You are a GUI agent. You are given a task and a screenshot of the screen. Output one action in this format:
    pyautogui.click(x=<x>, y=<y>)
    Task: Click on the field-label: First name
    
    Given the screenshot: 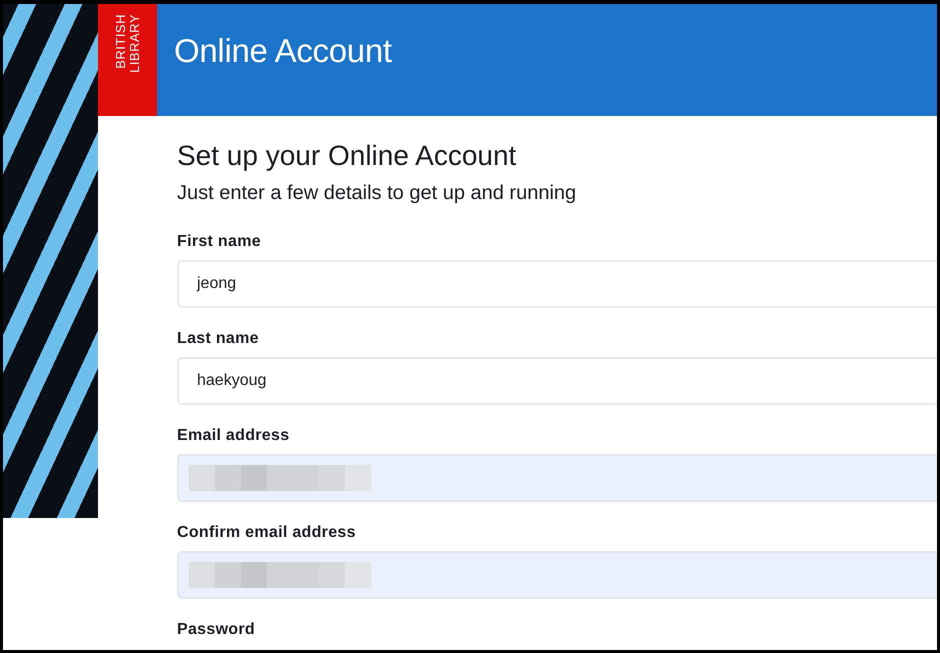 What is the action you would take?
    pyautogui.click(x=219, y=242)
    